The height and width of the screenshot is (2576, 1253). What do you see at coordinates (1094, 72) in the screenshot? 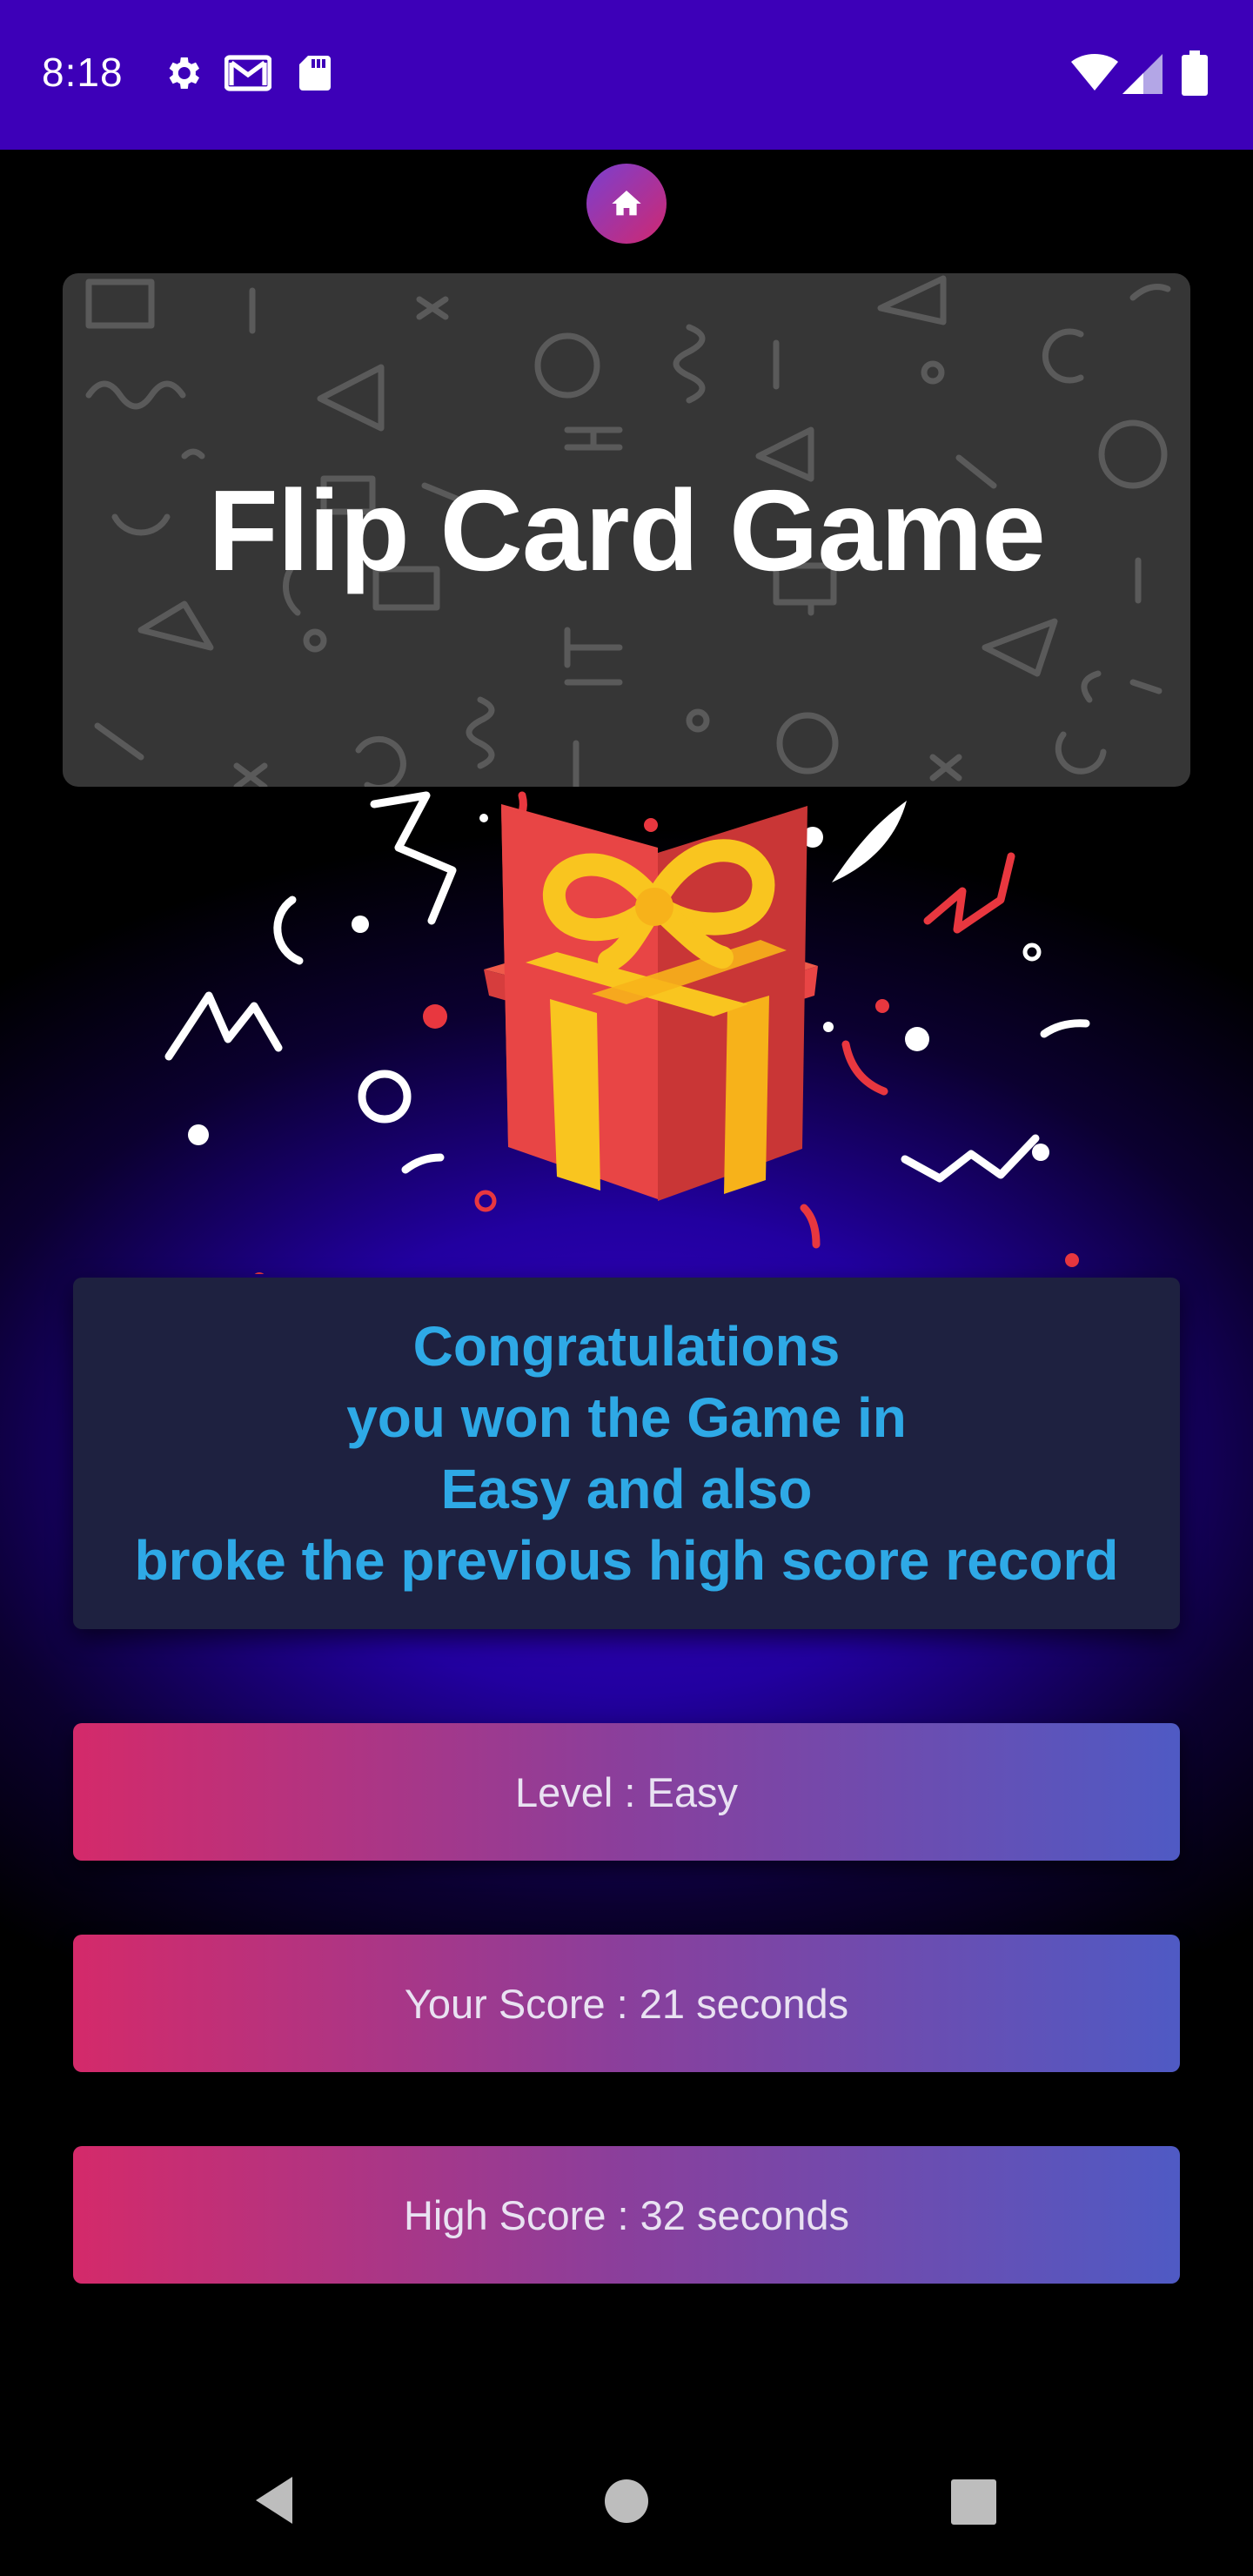
I see `wifi-icon` at bounding box center [1094, 72].